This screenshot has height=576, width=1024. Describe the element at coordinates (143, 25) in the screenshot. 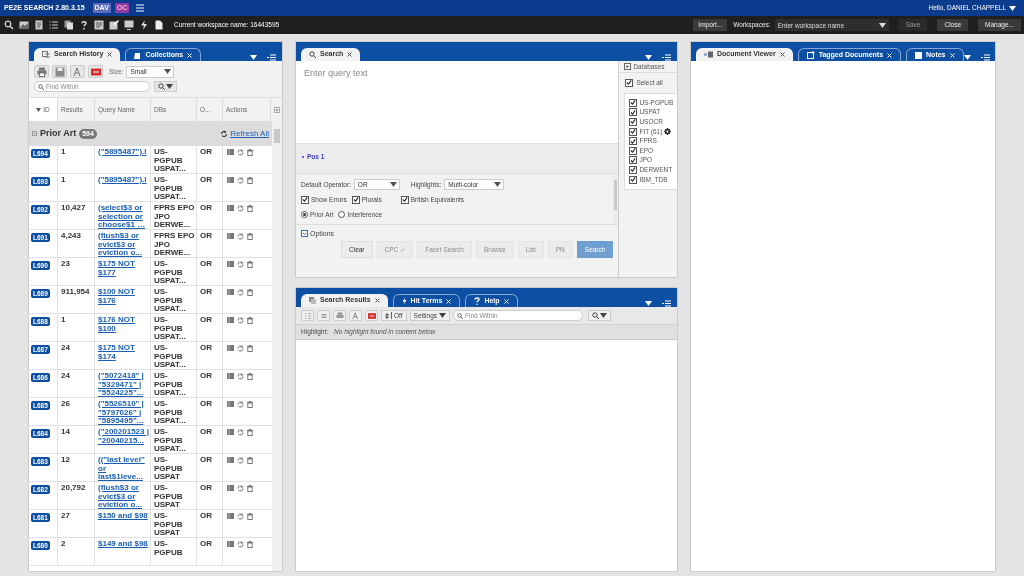

I see `lightning-button` at that location.